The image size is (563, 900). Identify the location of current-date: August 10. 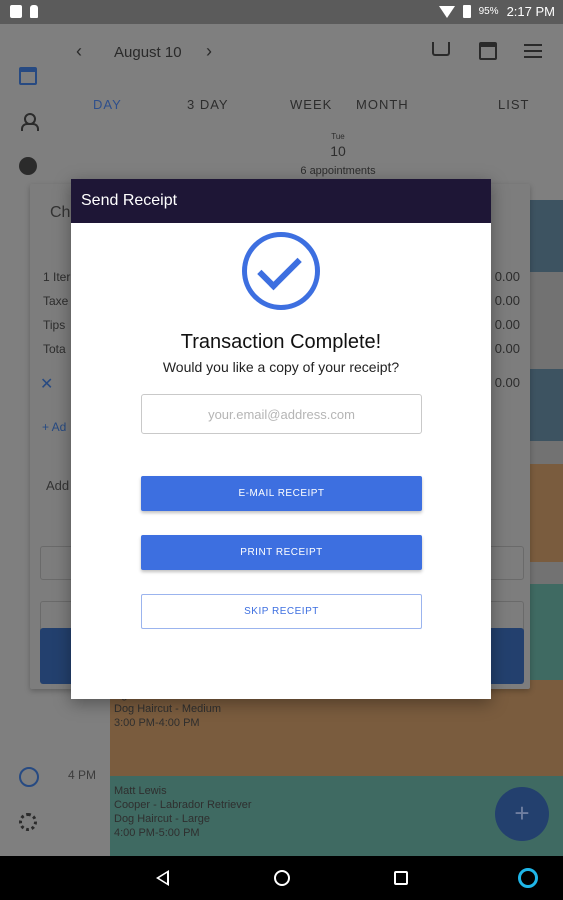
(148, 52).